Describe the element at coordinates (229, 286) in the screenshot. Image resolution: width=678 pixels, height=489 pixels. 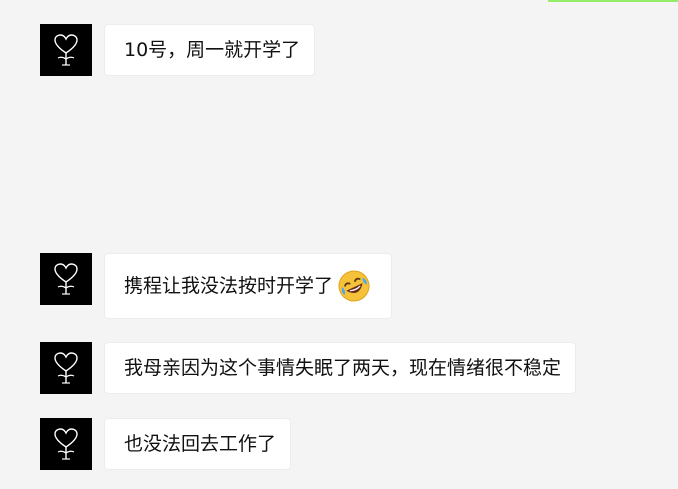
I see `message-text: 携程让我没法按时开学了` at that location.